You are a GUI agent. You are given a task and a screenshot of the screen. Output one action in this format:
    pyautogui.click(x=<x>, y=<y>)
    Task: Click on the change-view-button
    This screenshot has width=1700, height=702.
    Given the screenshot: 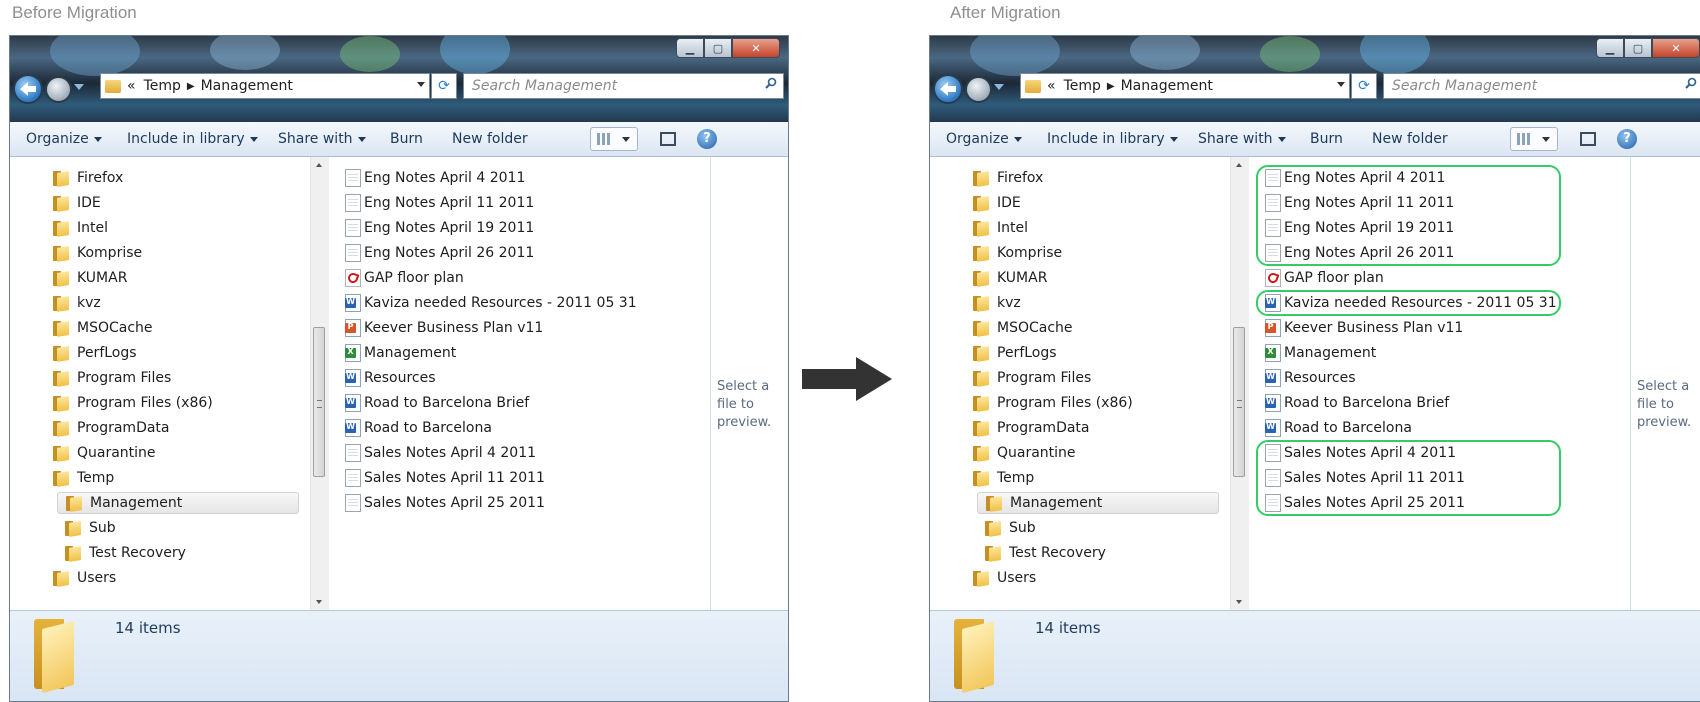 What is the action you would take?
    pyautogui.click(x=614, y=139)
    